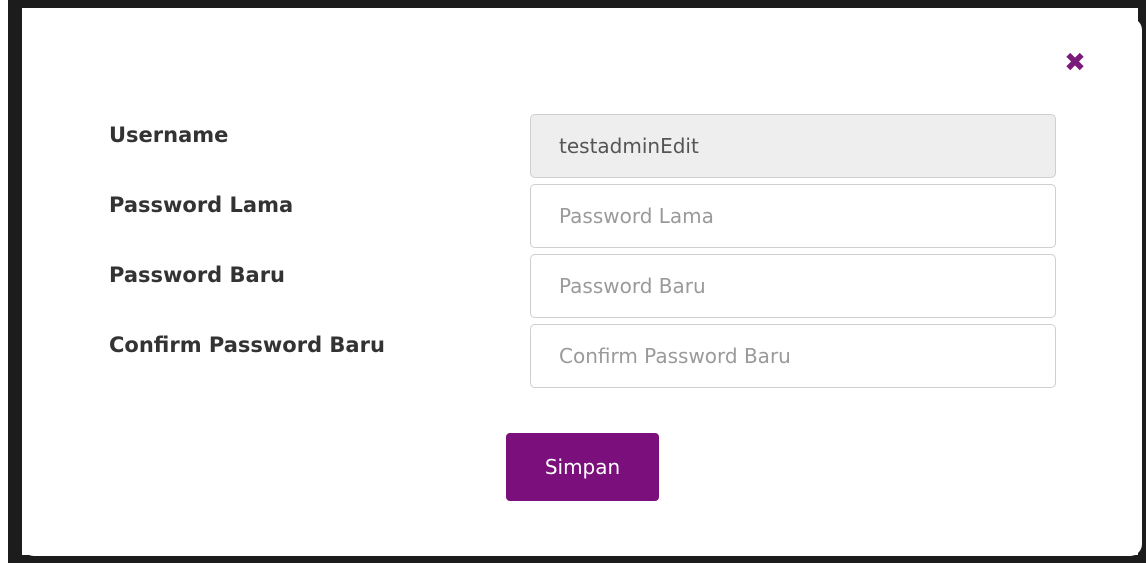 The width and height of the screenshot is (1146, 563). Describe the element at coordinates (197, 275) in the screenshot. I see `new-password-label: Password Baru` at that location.